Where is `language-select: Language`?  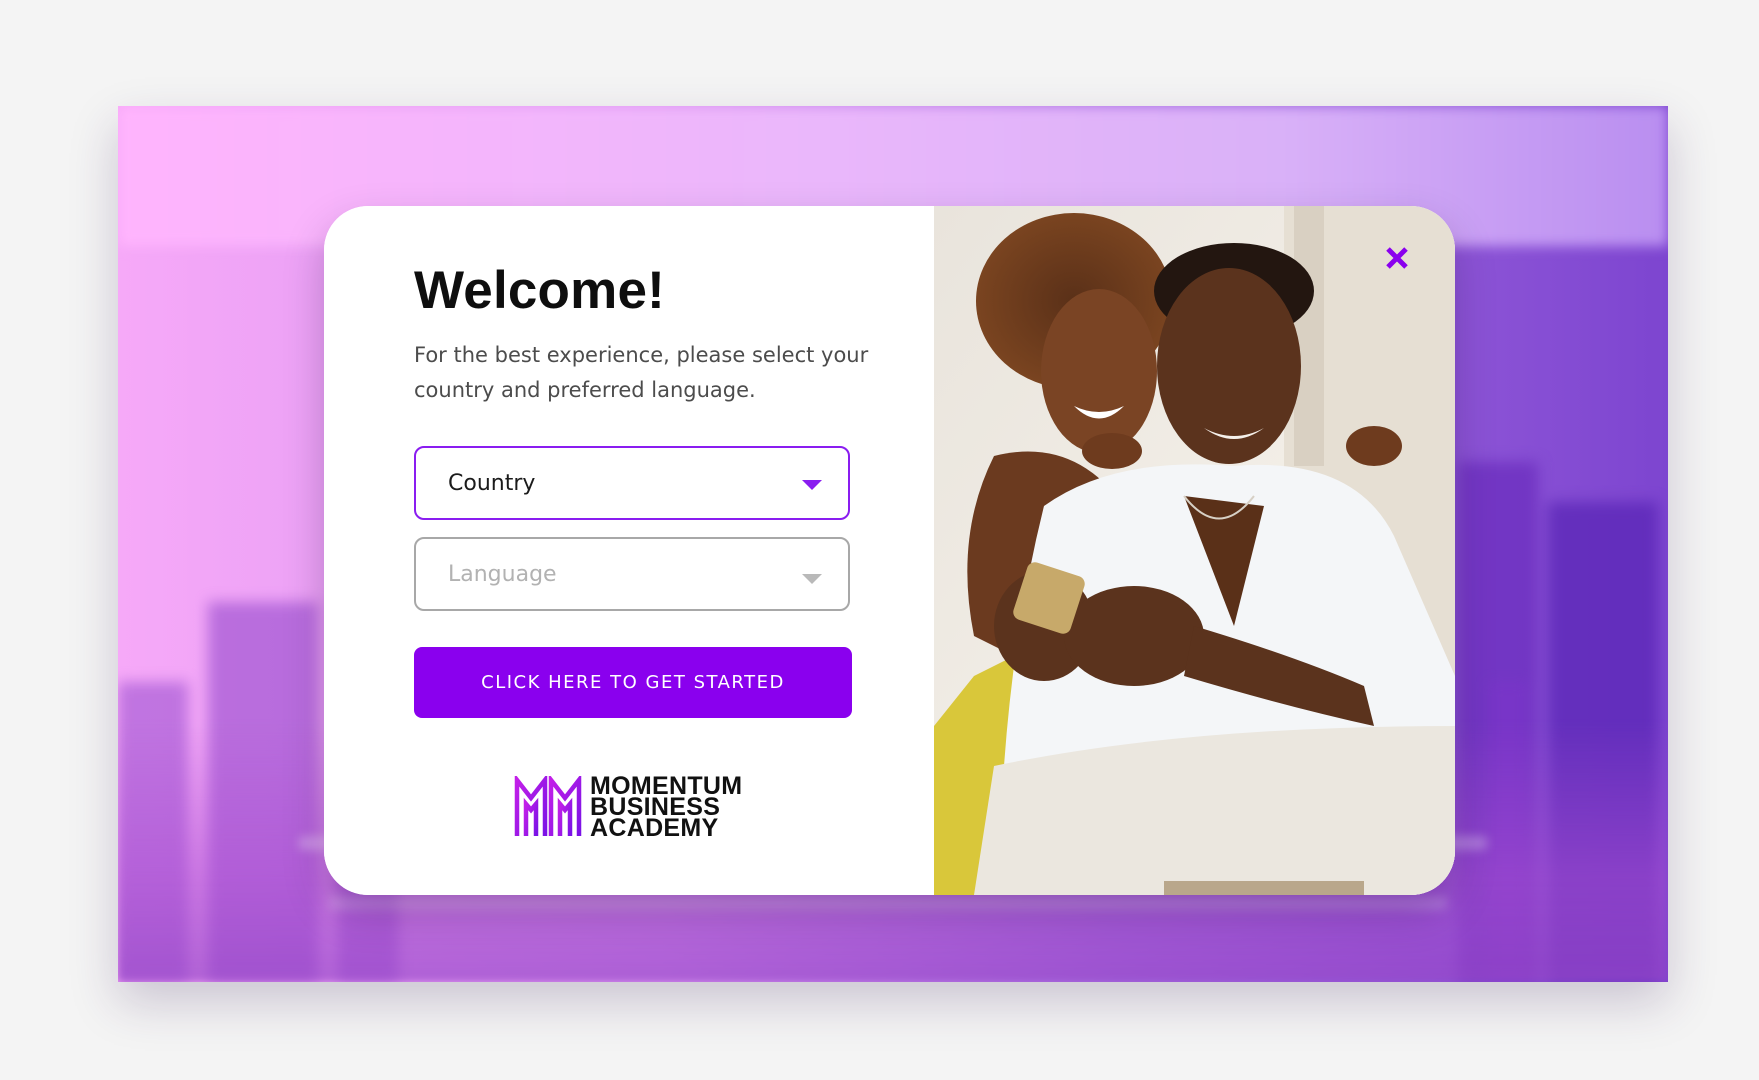 language-select: Language is located at coordinates (632, 574).